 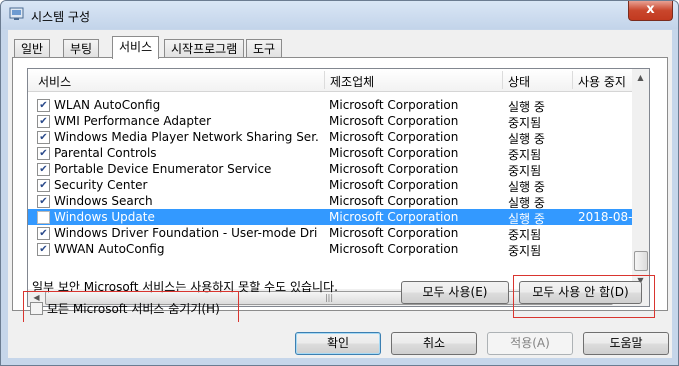 I want to click on enable-all-button: 모두 사용(E), so click(x=455, y=292).